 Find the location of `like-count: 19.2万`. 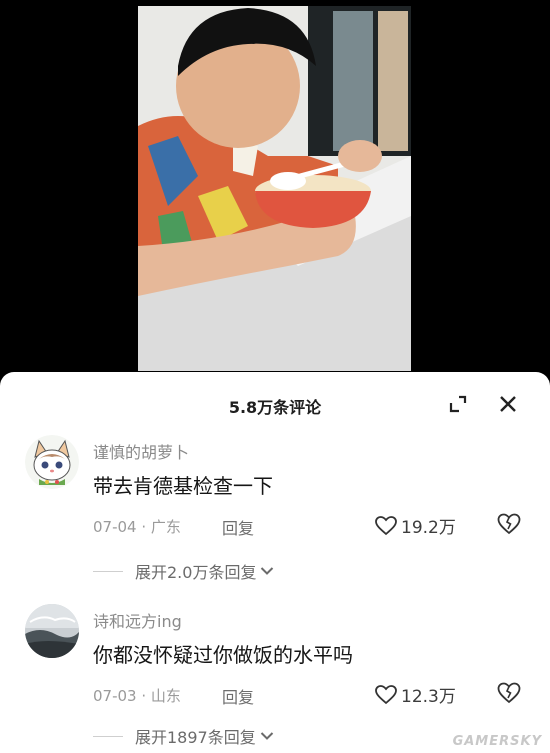

like-count: 19.2万 is located at coordinates (428, 528).